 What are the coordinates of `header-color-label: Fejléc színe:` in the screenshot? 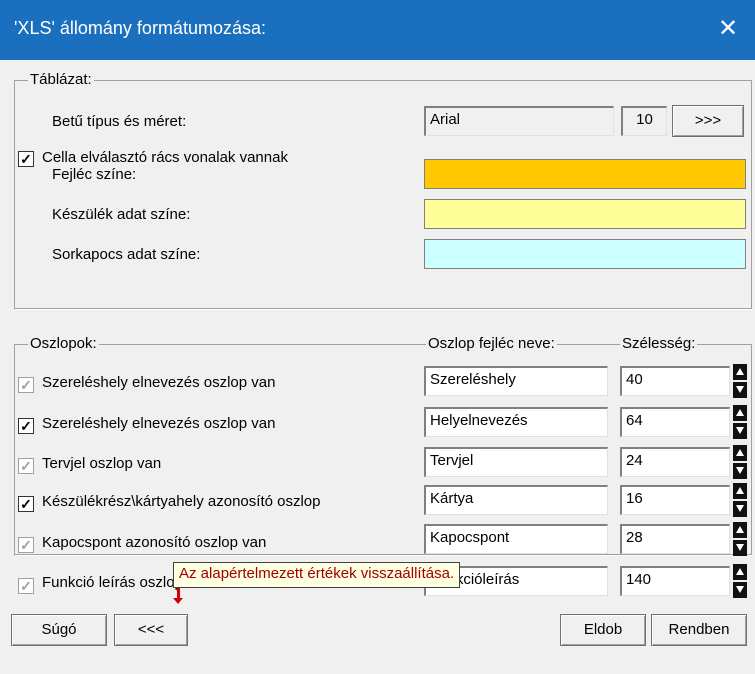 It's located at (94, 174).